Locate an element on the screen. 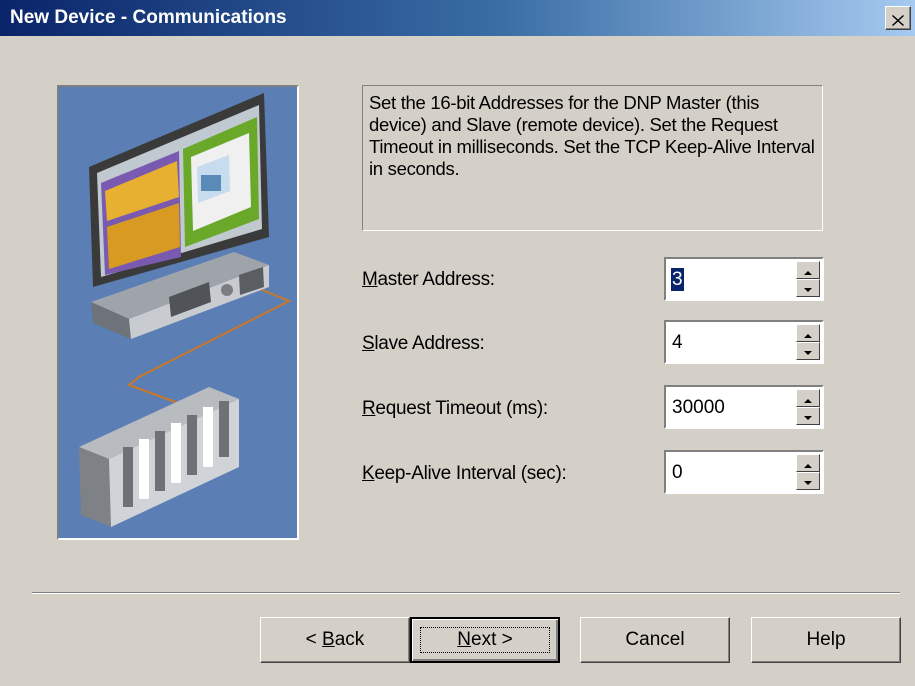 The image size is (915, 686). close-icon is located at coordinates (898, 20).